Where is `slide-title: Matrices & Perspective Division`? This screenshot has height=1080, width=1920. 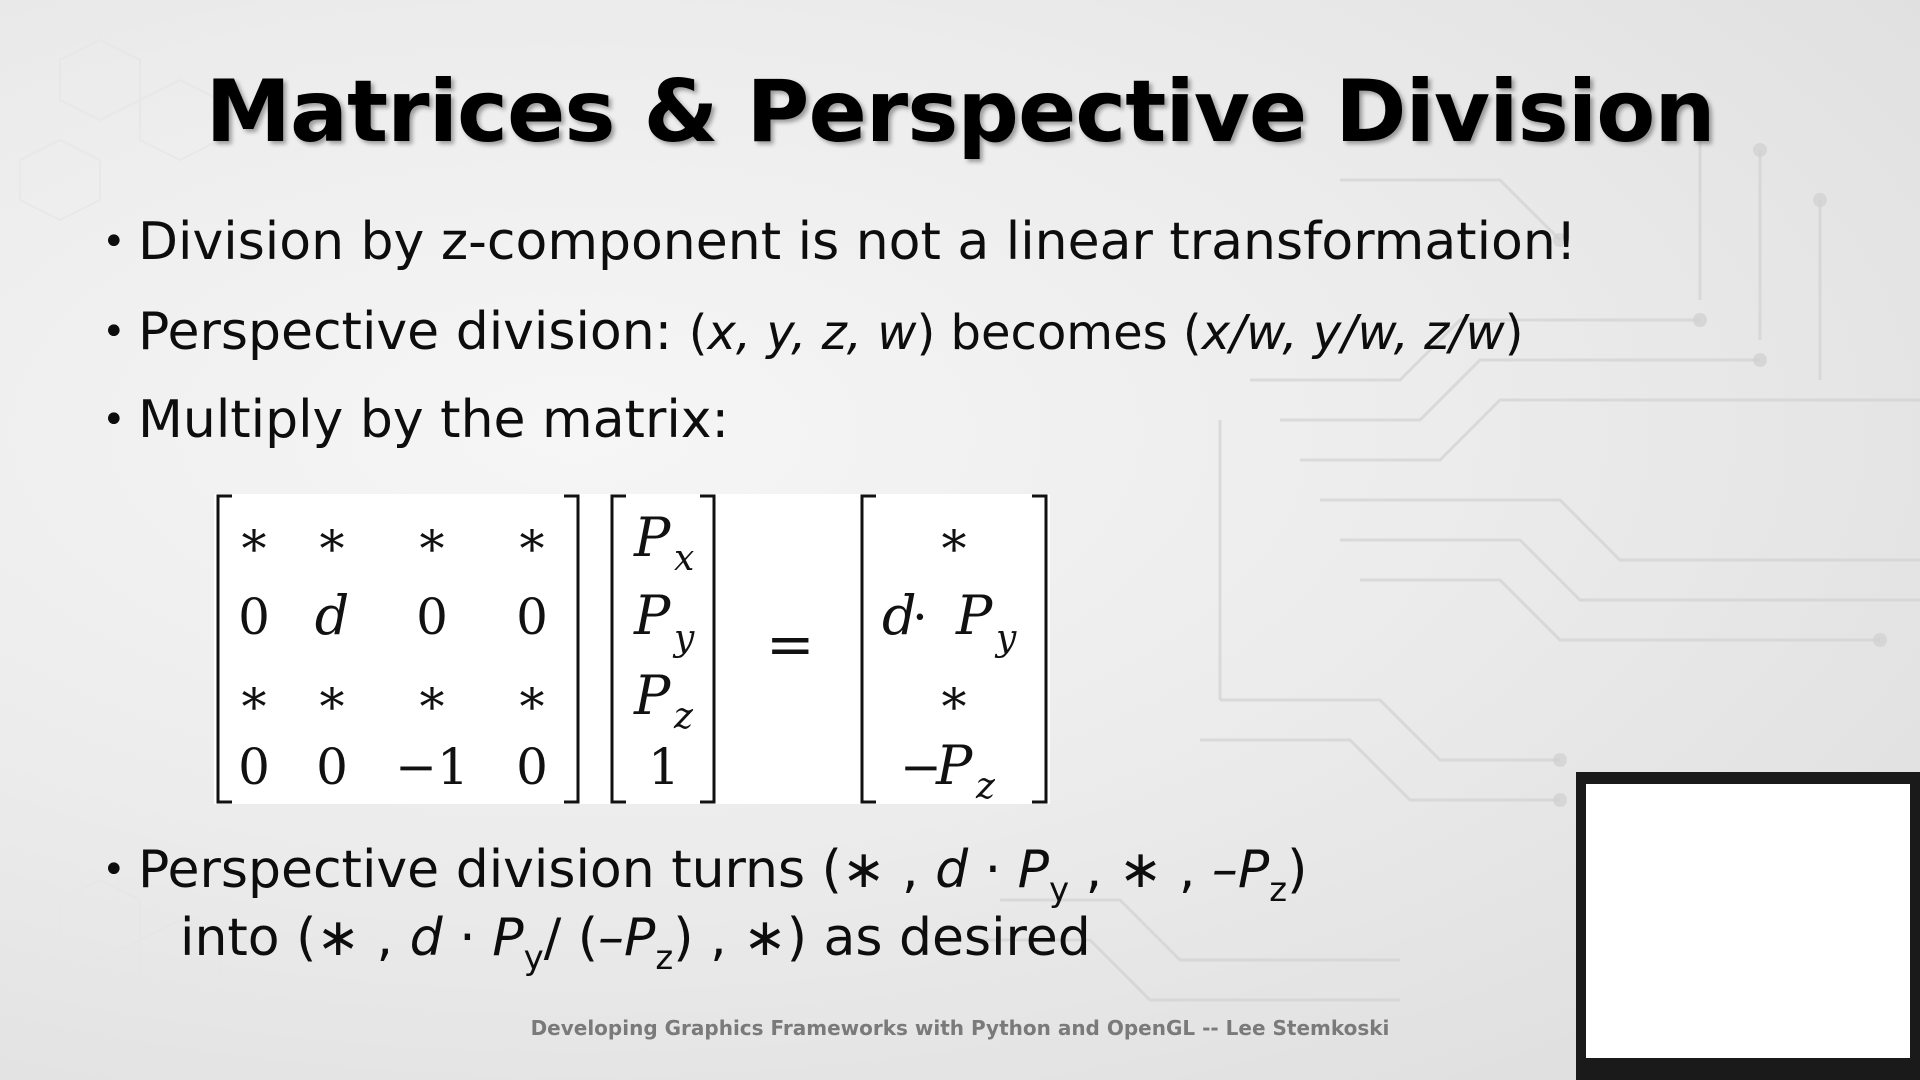
slide-title: Matrices & Perspective Division is located at coordinates (960, 112).